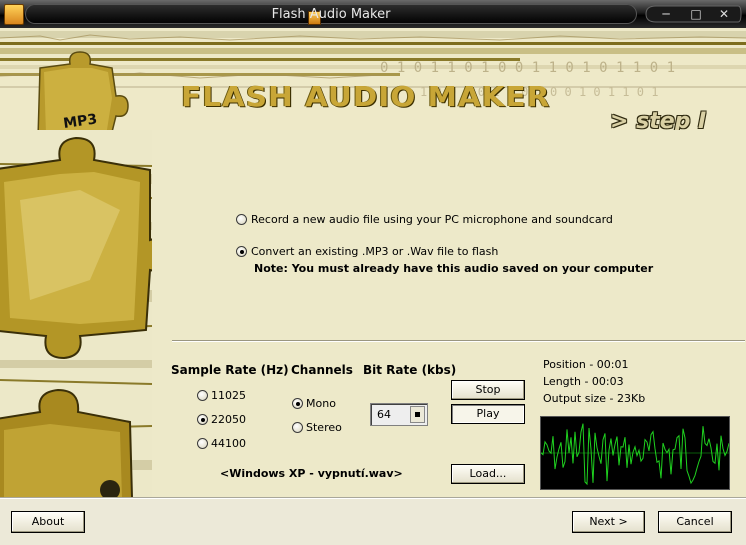 Image resolution: width=746 pixels, height=545 pixels. I want to click on channel-mono-radio, so click(297, 403).